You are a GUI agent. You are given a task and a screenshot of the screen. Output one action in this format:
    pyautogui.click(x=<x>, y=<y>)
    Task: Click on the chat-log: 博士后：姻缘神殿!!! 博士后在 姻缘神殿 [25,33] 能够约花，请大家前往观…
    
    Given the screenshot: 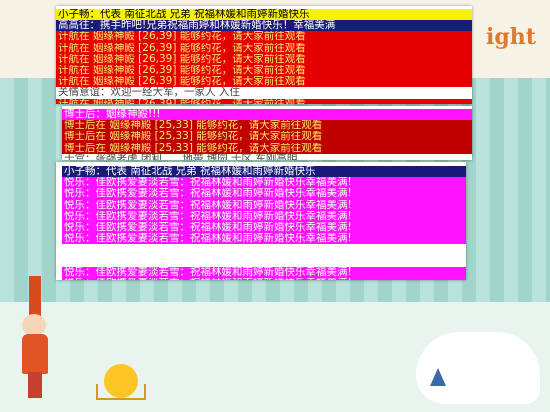 What is the action you would take?
    pyautogui.click(x=267, y=133)
    